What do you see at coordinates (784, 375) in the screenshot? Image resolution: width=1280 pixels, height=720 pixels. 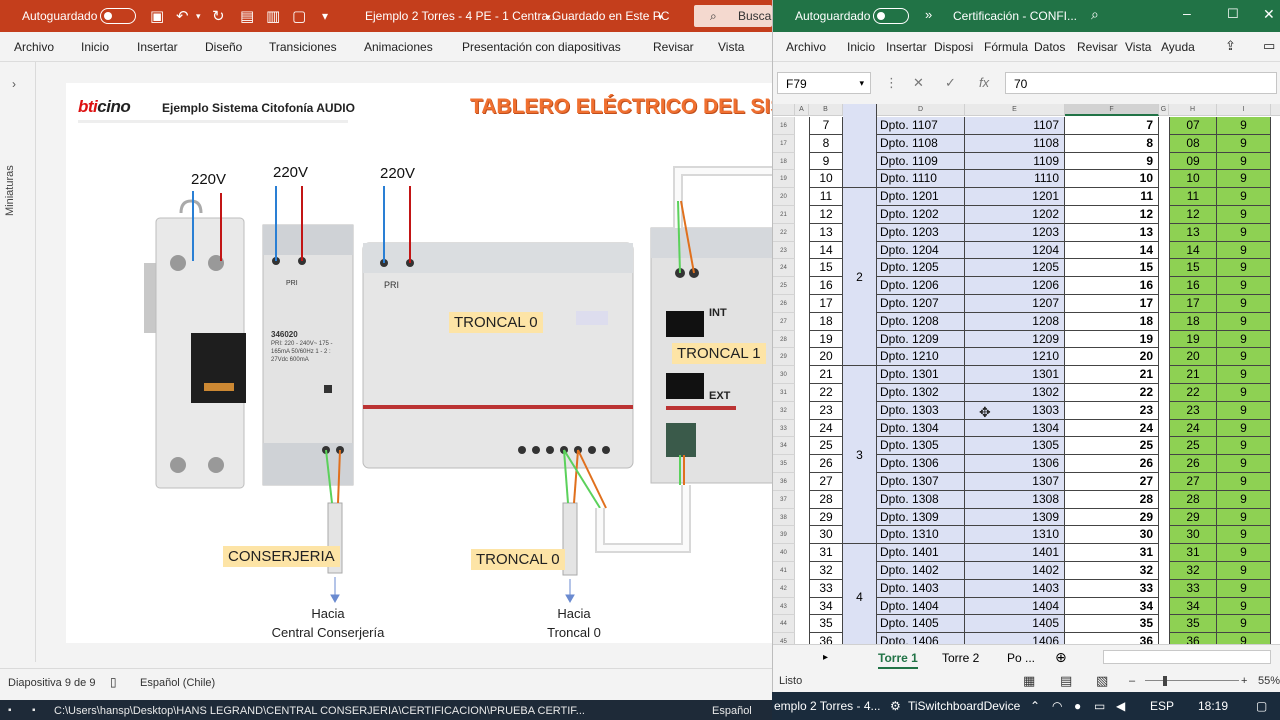 I see `row-header: 30` at bounding box center [784, 375].